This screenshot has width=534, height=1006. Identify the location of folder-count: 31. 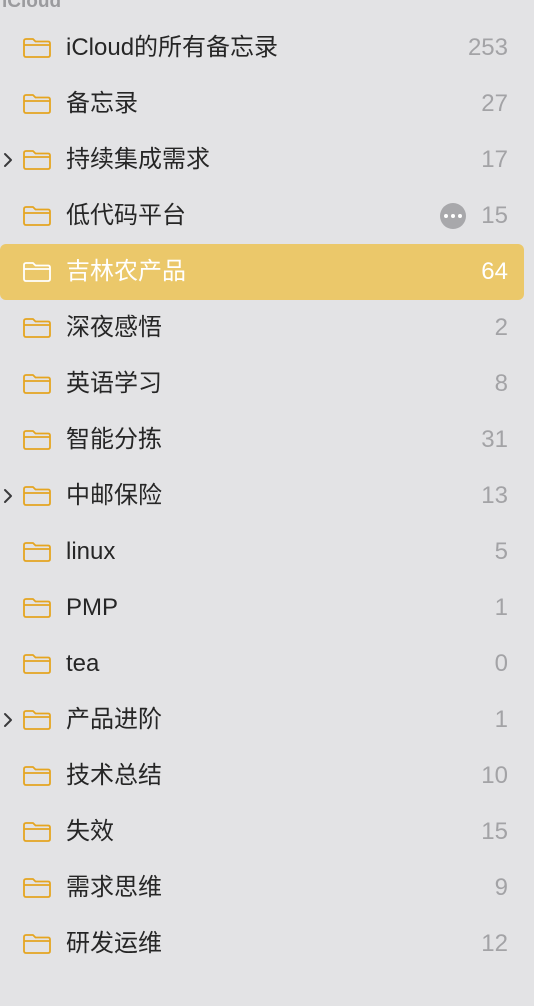
(494, 439).